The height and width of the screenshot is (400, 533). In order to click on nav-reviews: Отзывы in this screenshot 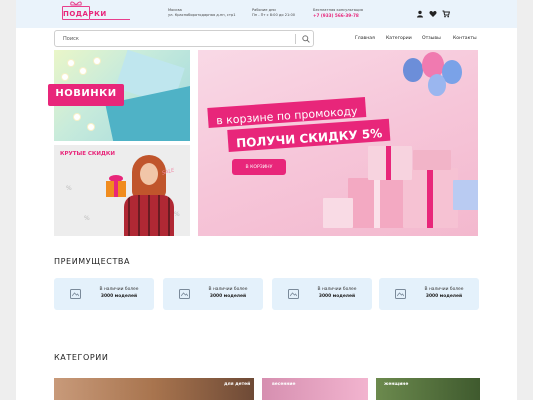, I will do `click(431, 38)`.